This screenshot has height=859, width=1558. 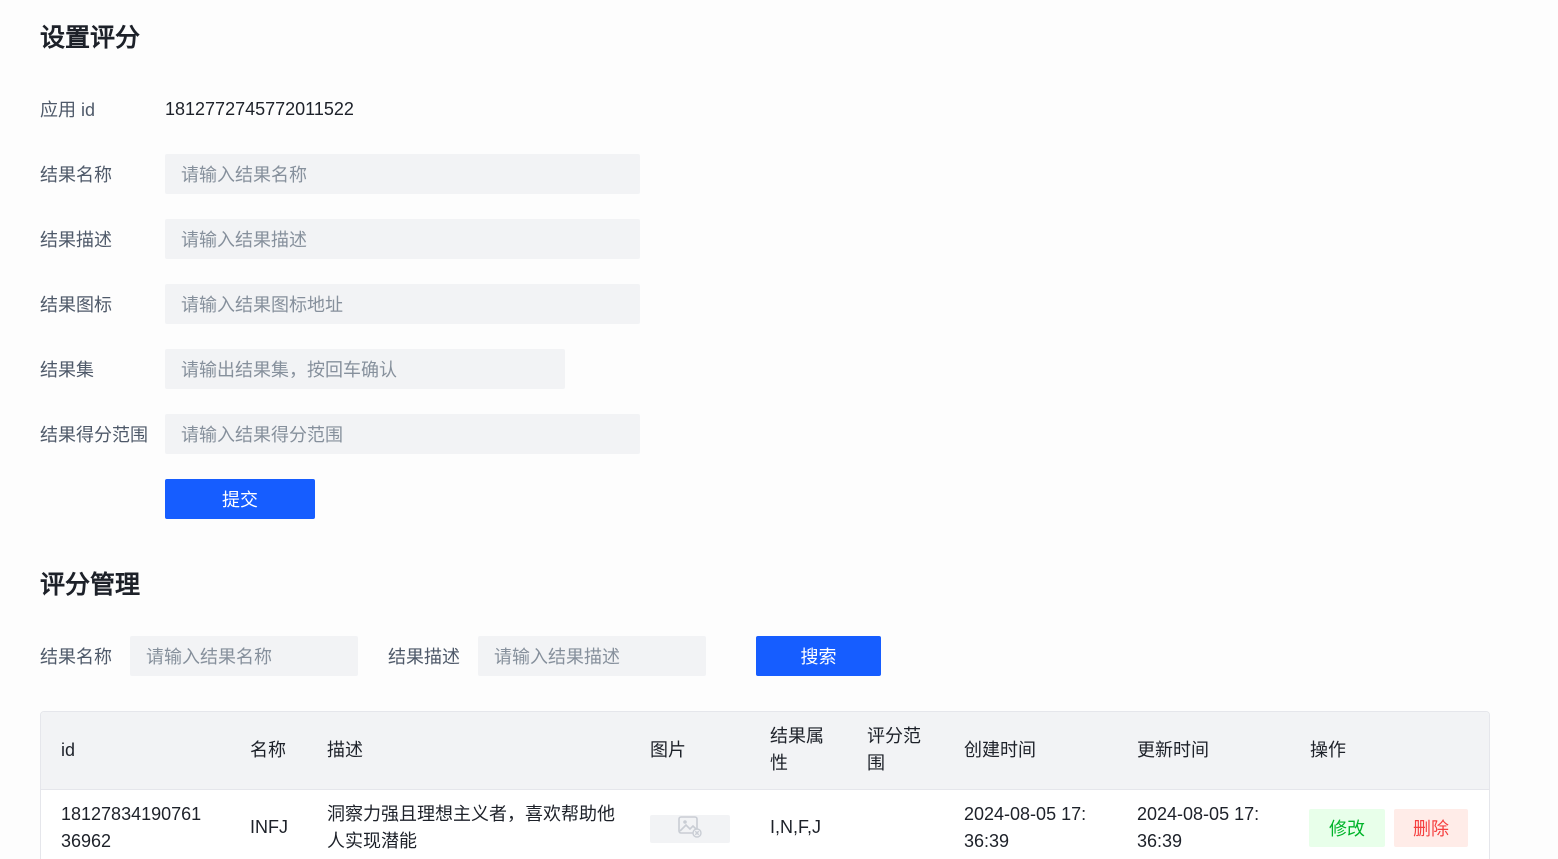 I want to click on submit-button: 提交, so click(x=240, y=499).